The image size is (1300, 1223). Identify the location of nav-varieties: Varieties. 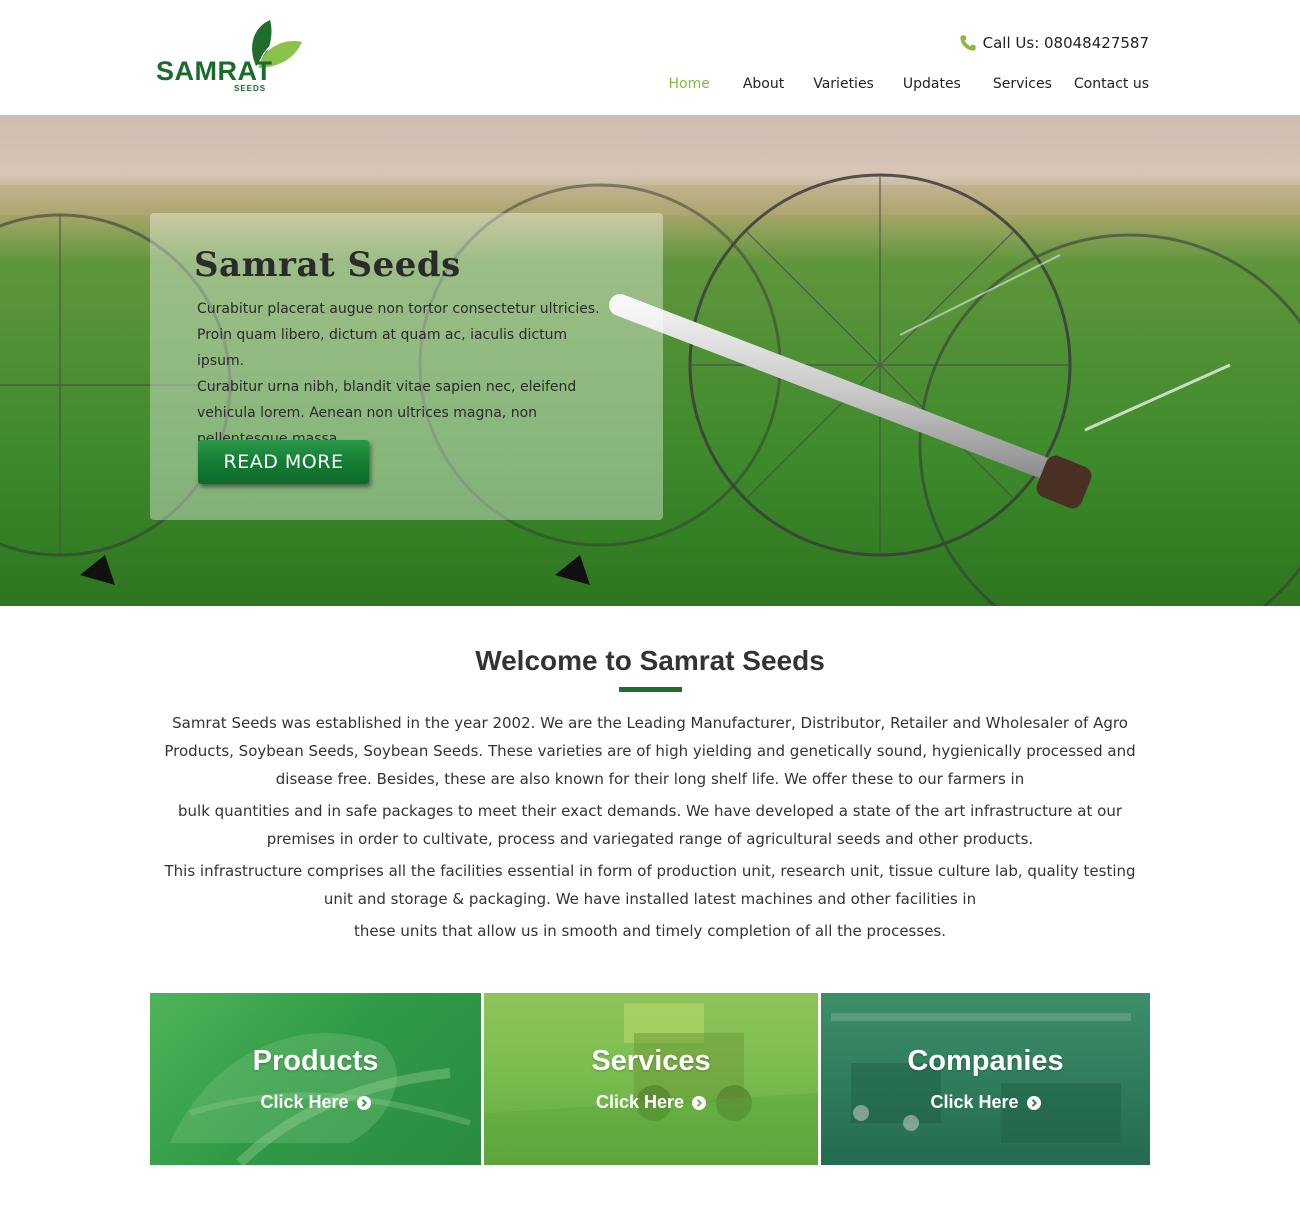
(843, 84).